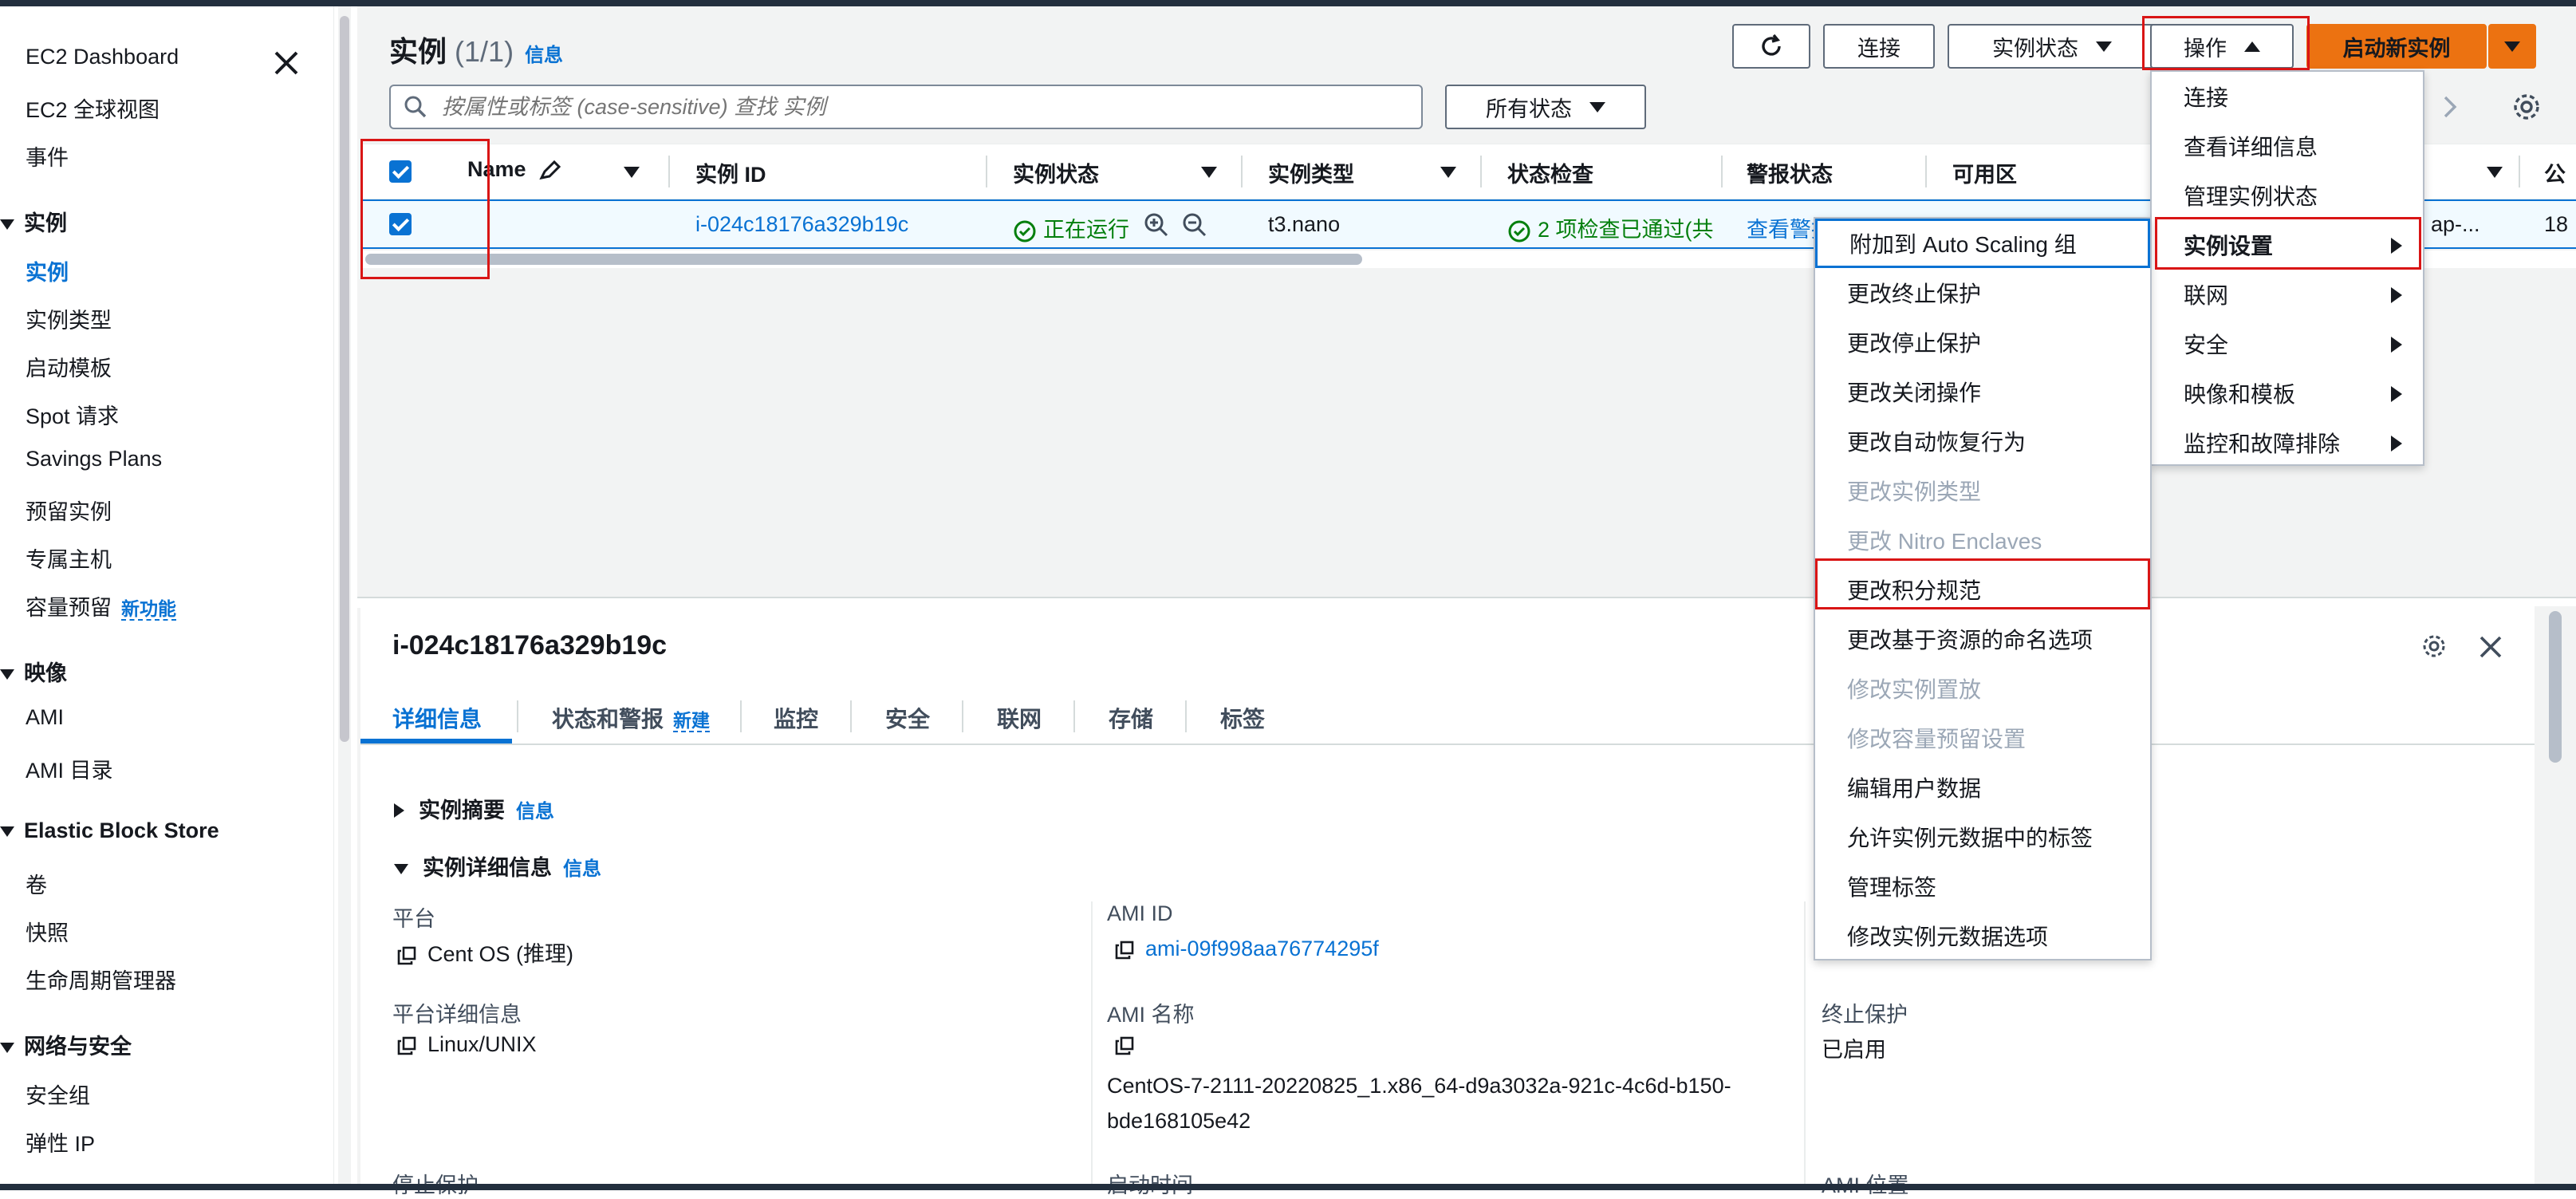  Describe the element at coordinates (801, 224) in the screenshot. I see `instance-id-link: i-024c18176a329b19c` at that location.